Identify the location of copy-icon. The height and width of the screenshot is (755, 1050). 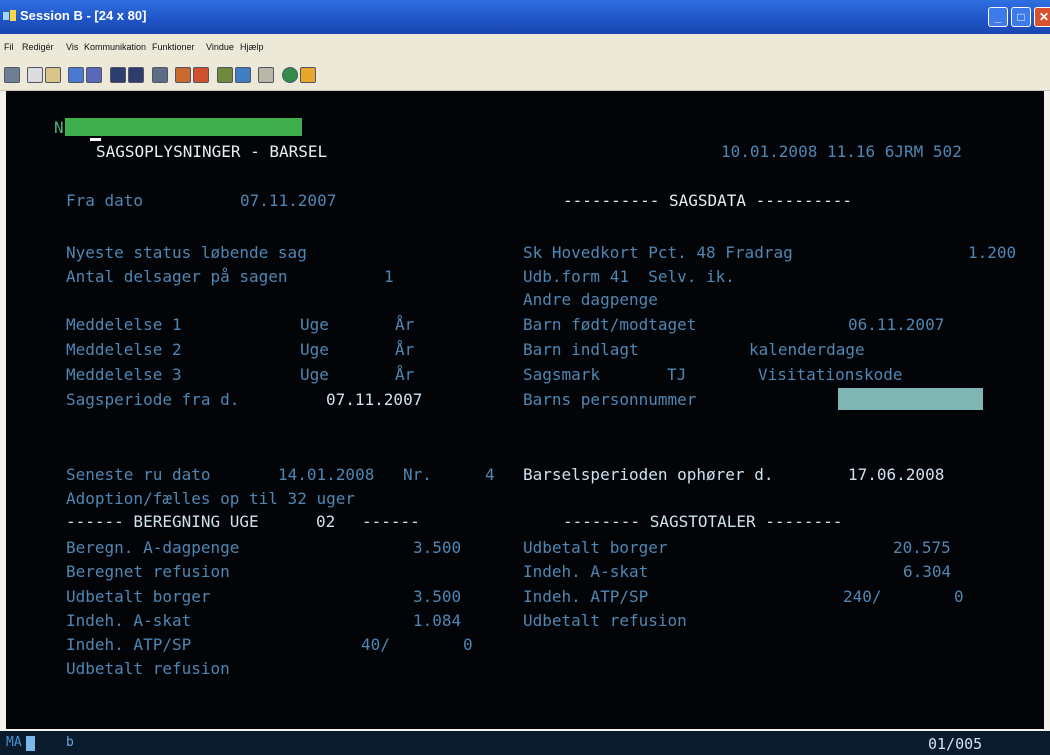
(35, 75).